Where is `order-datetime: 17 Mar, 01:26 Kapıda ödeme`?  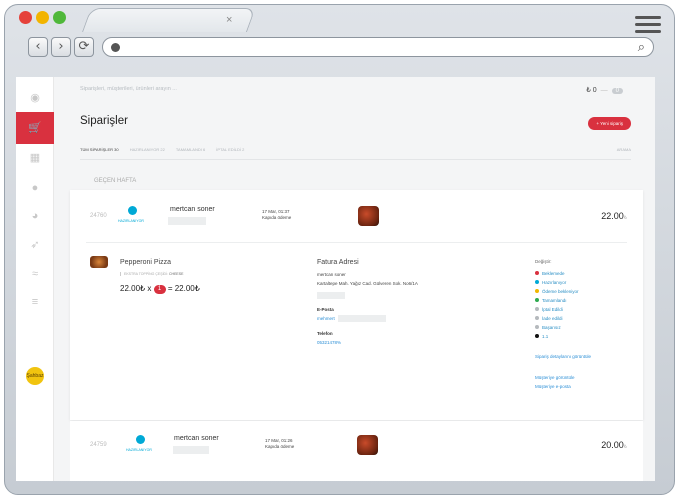 order-datetime: 17 Mar, 01:26 Kapıda ödeme is located at coordinates (279, 444).